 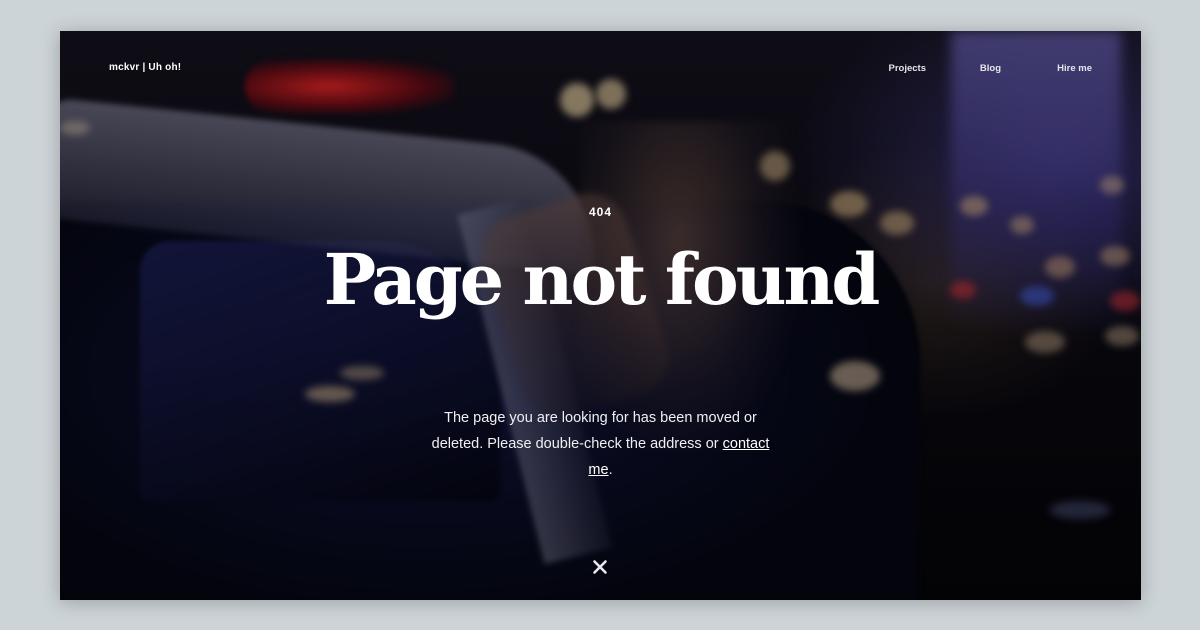 I want to click on page-title: Page not found, so click(x=602, y=279).